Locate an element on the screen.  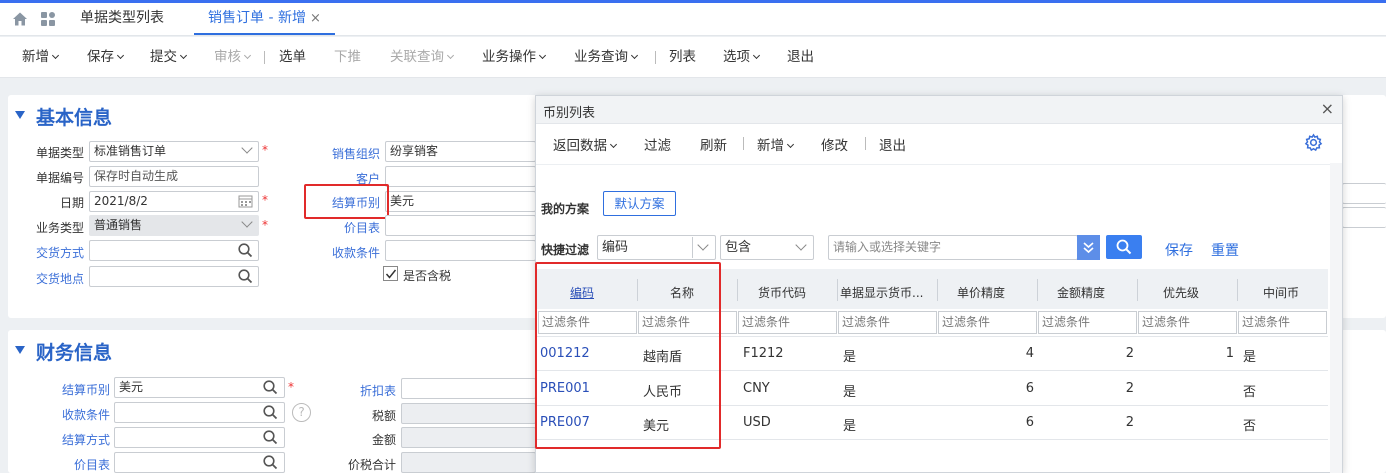
price-list-label: 价目表 is located at coordinates (350, 227).